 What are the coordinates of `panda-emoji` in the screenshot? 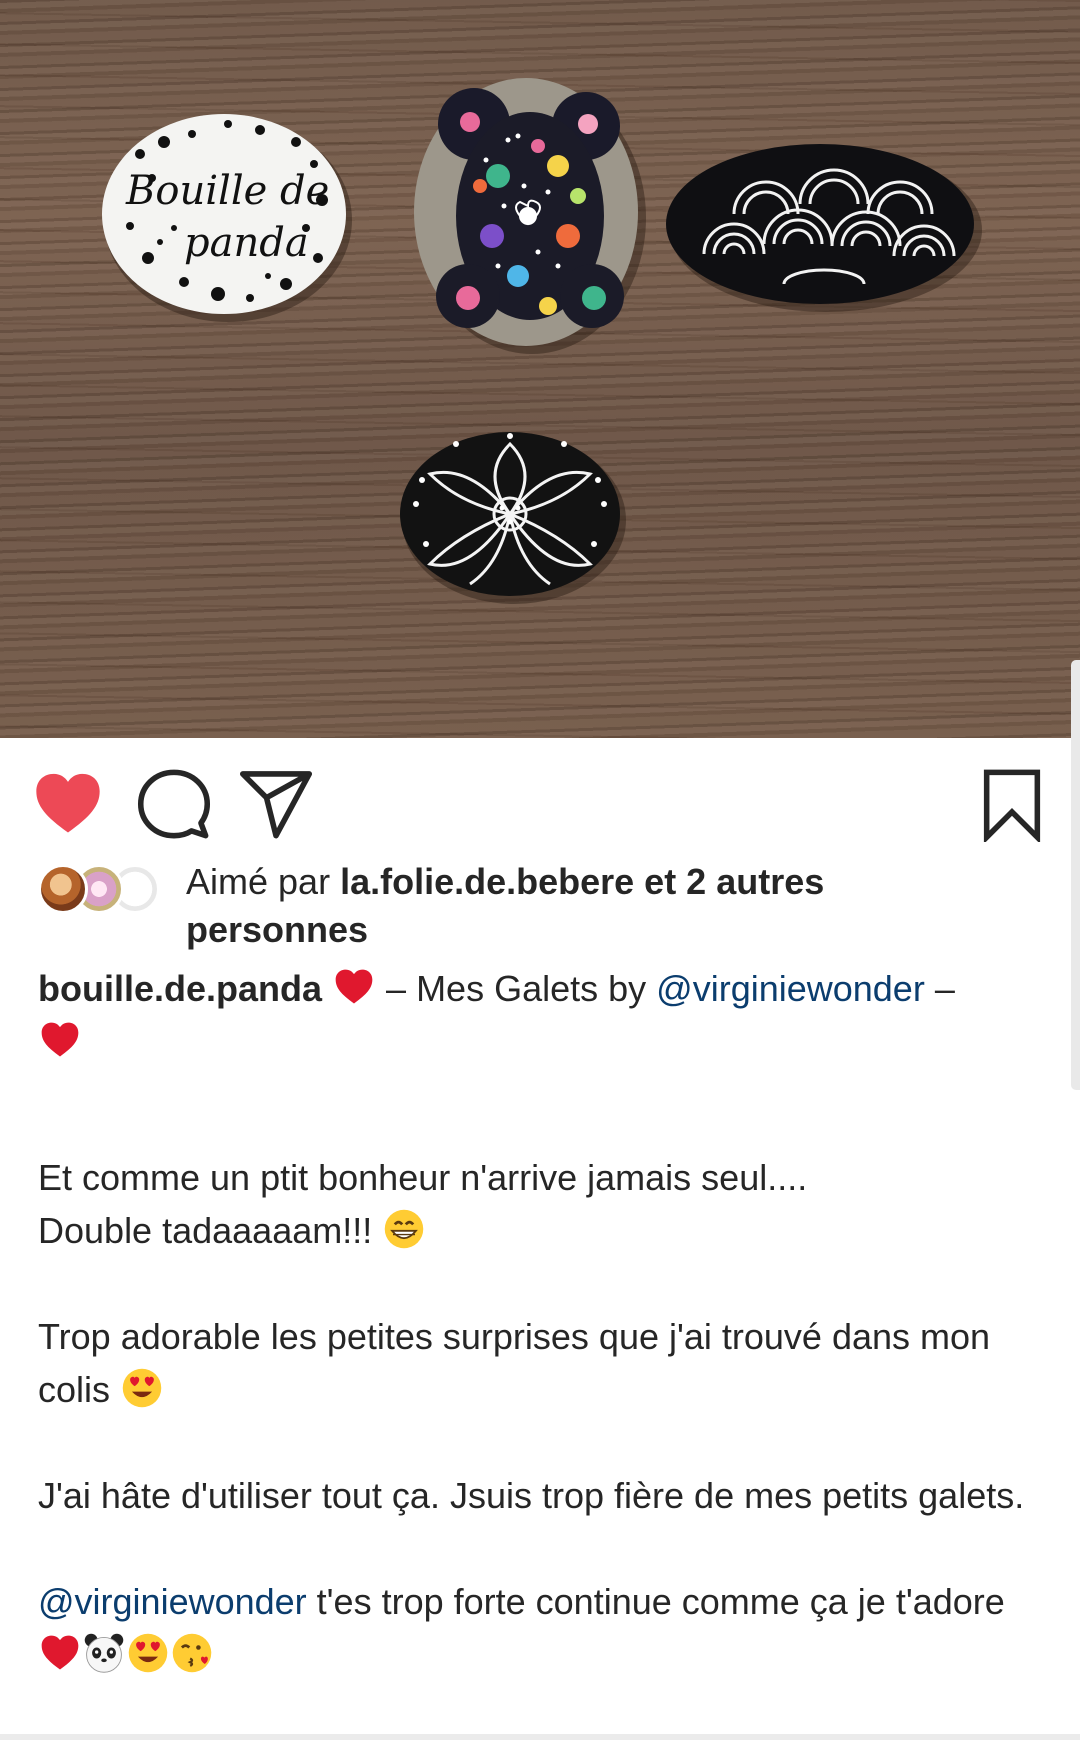 It's located at (104, 1653).